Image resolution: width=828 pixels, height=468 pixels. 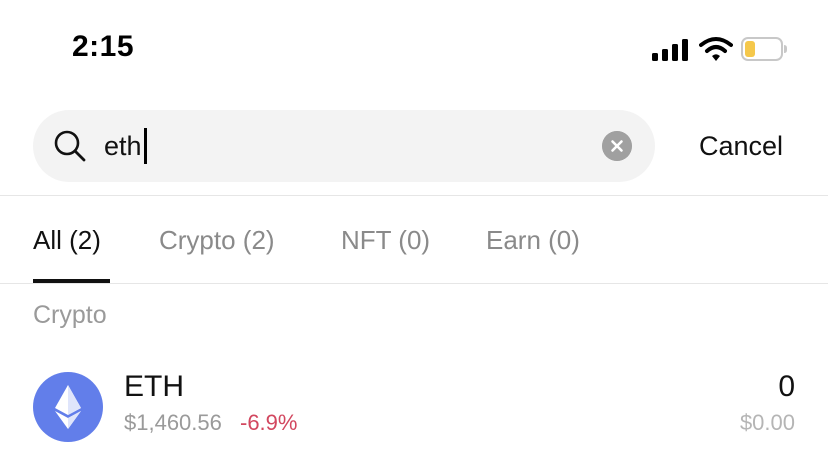 What do you see at coordinates (217, 240) in the screenshot?
I see `tab-crypto: Crypto (2)` at bounding box center [217, 240].